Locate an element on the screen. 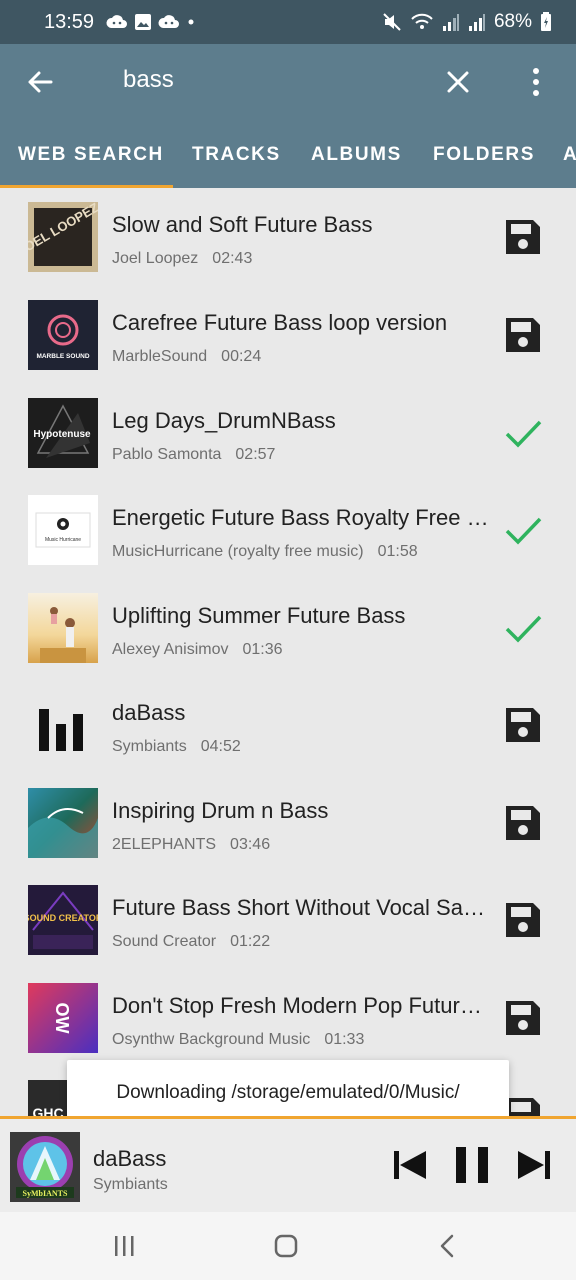 Image resolution: width=576 pixels, height=1280 pixels. check-icon is located at coordinates (523, 531).